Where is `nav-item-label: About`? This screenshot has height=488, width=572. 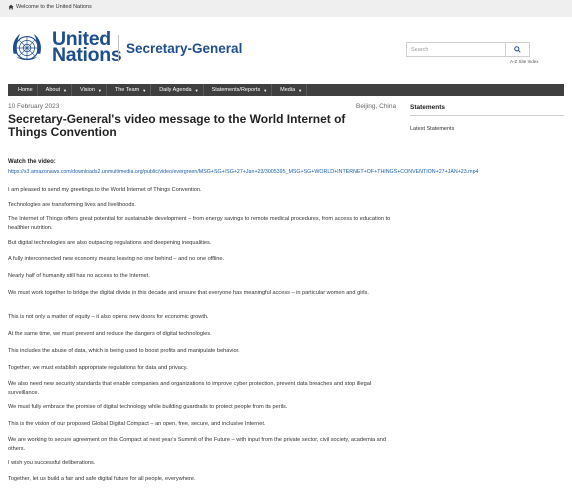
nav-item-label: About is located at coordinates (53, 90).